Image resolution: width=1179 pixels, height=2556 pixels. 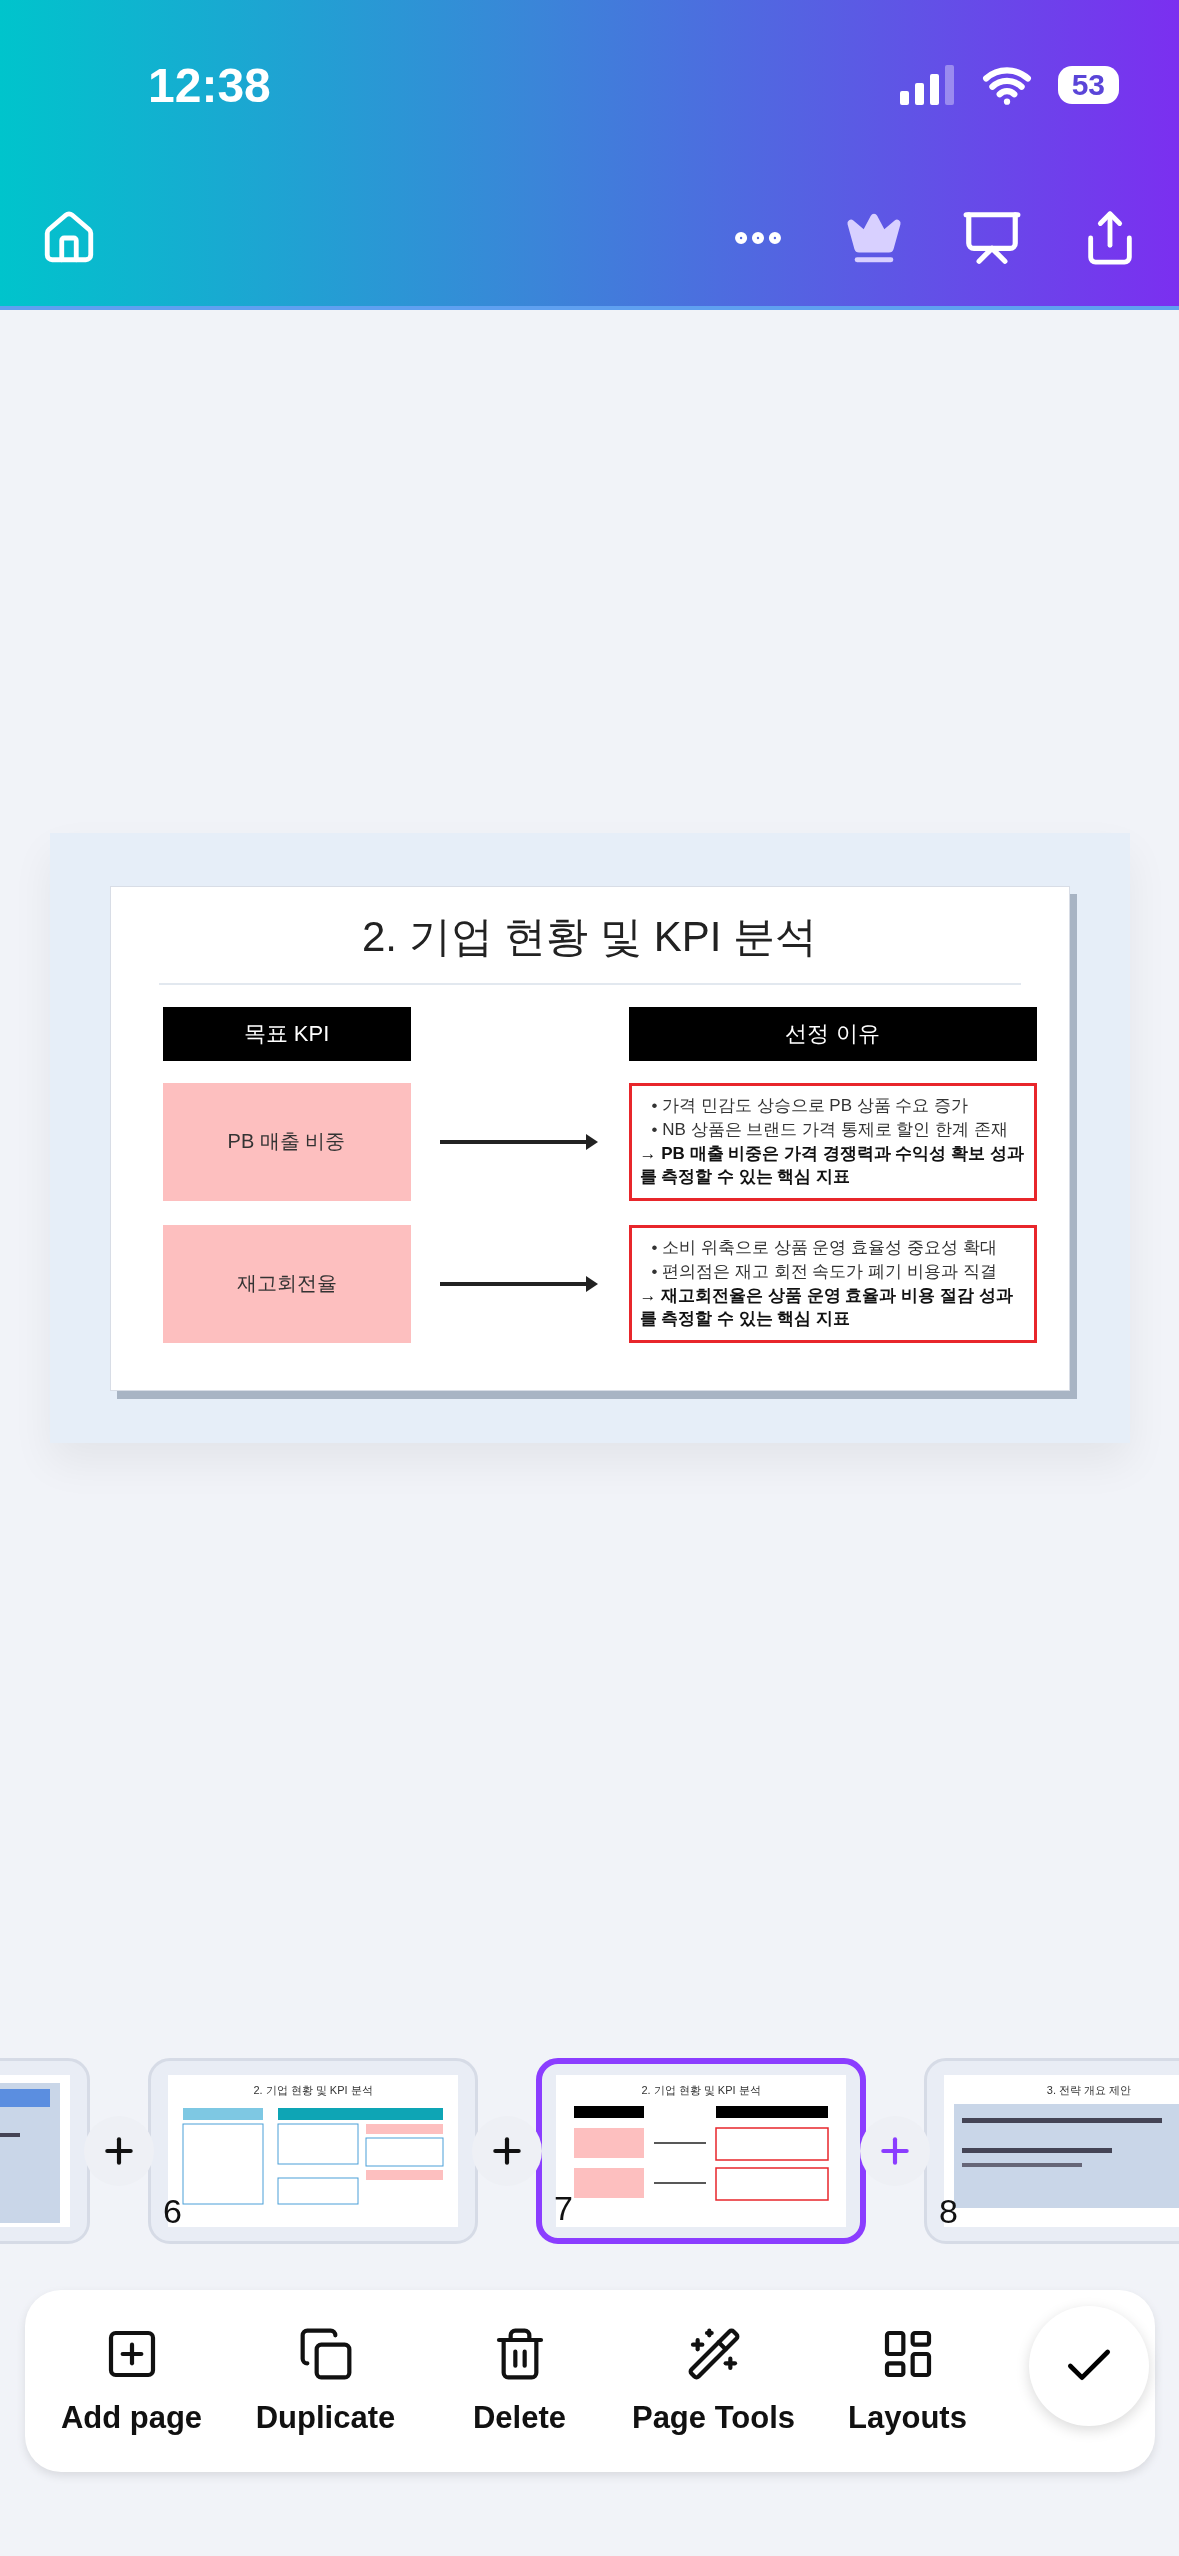 I want to click on kpi-box: PB 매출 비중, so click(x=286, y=1141).